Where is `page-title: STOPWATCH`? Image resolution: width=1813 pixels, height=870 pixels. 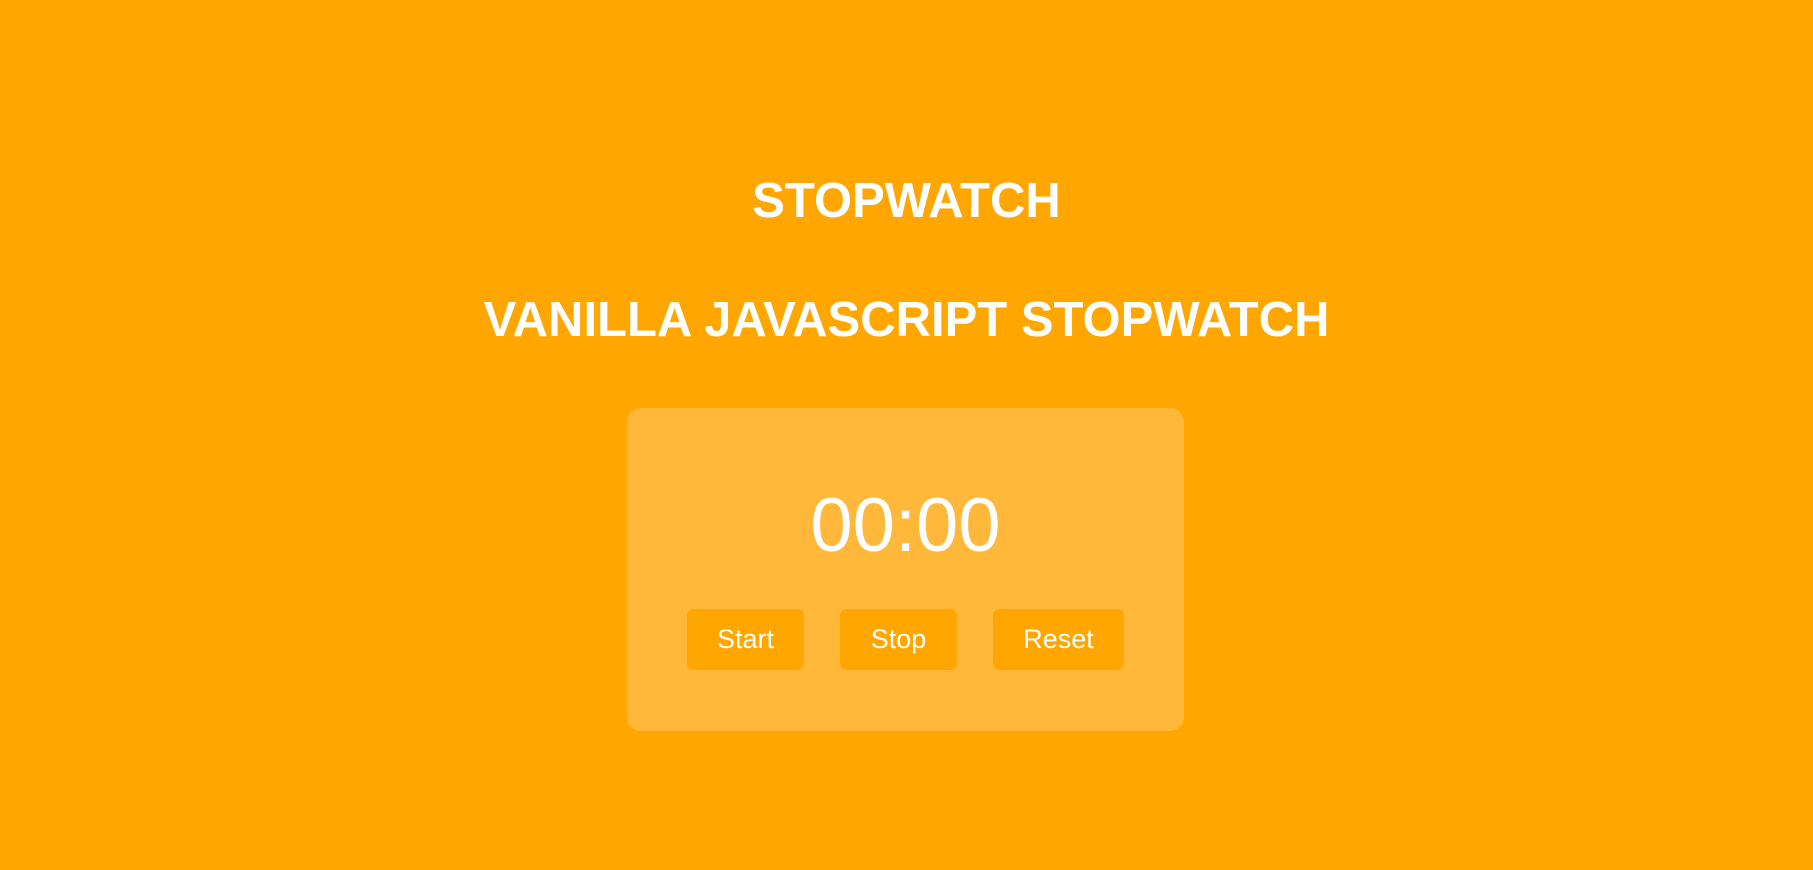 page-title: STOPWATCH is located at coordinates (906, 201).